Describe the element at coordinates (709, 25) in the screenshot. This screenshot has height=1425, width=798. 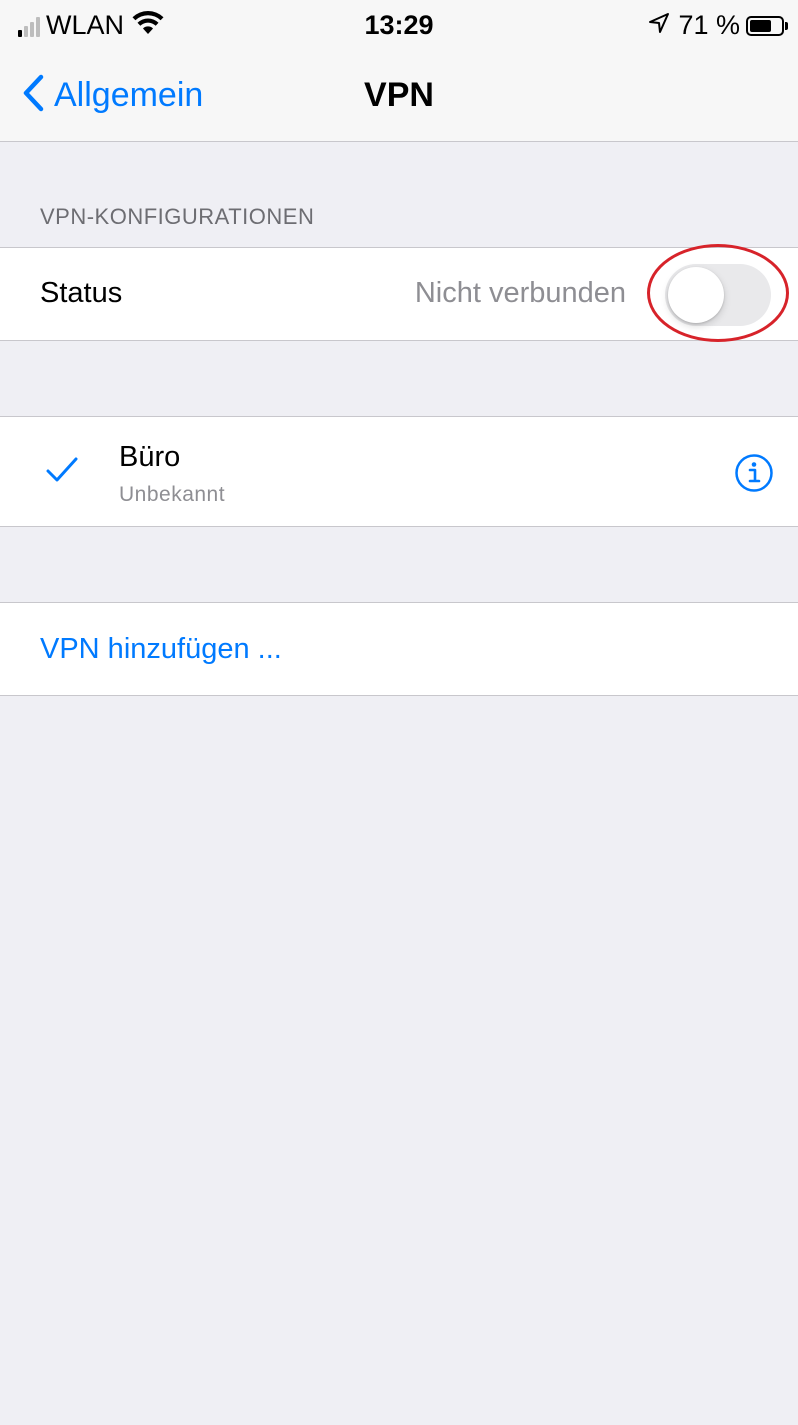
I see `battery-percent: 71 %` at that location.